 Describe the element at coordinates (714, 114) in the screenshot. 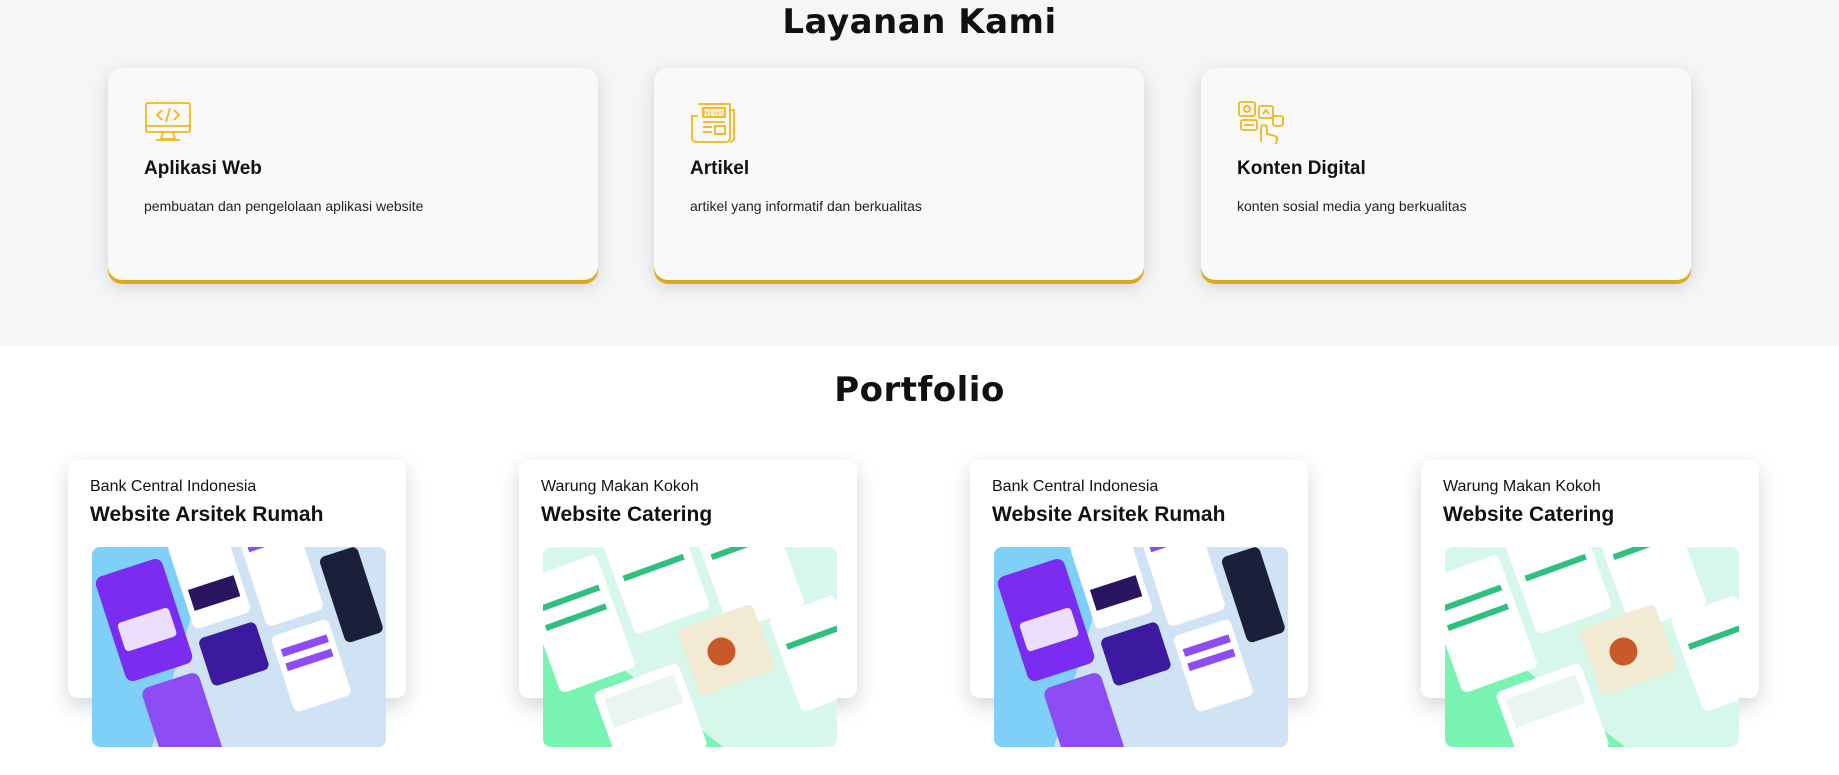

I see `svg-text: NEWS` at that location.